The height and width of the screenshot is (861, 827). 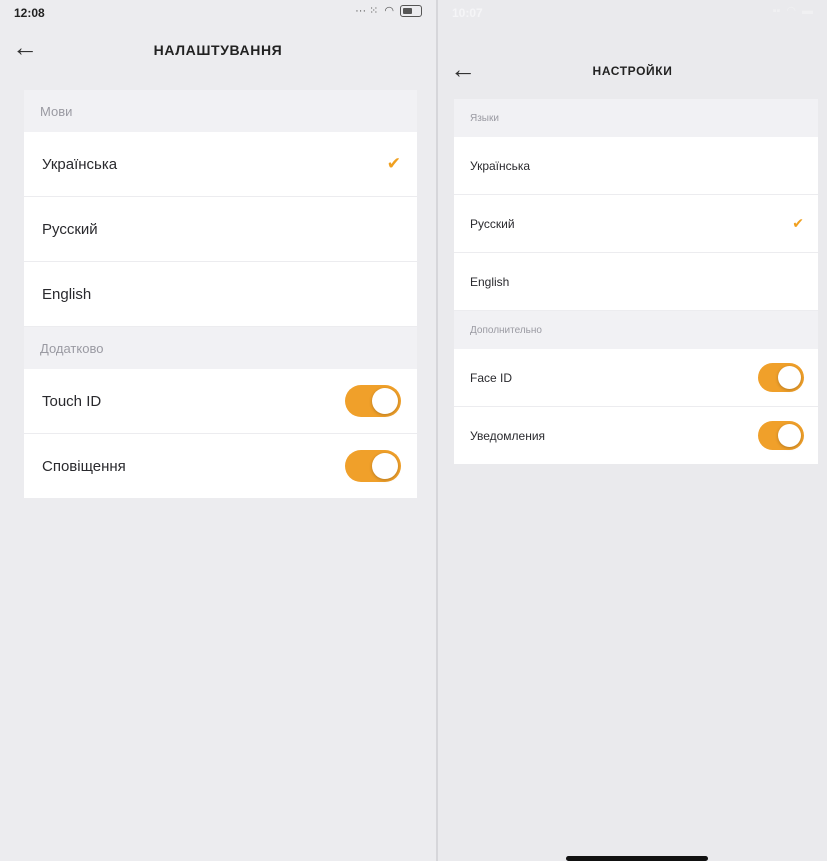 I want to click on page-title: НАСТРОЙКИ, so click(x=632, y=71).